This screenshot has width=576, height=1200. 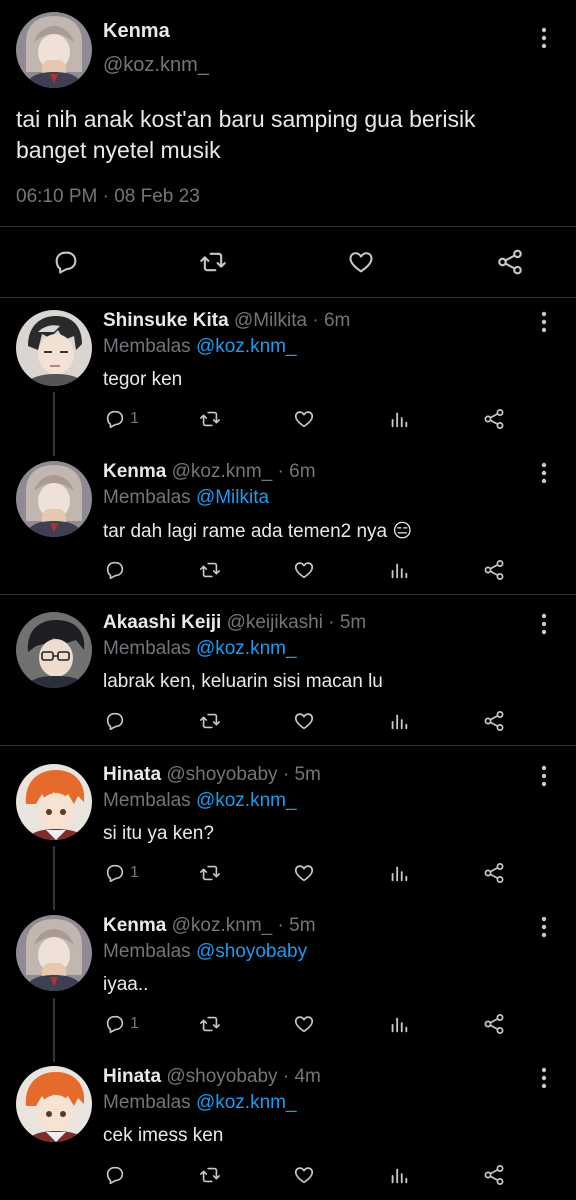 I want to click on reply-text: iyaa.., so click(x=126, y=984).